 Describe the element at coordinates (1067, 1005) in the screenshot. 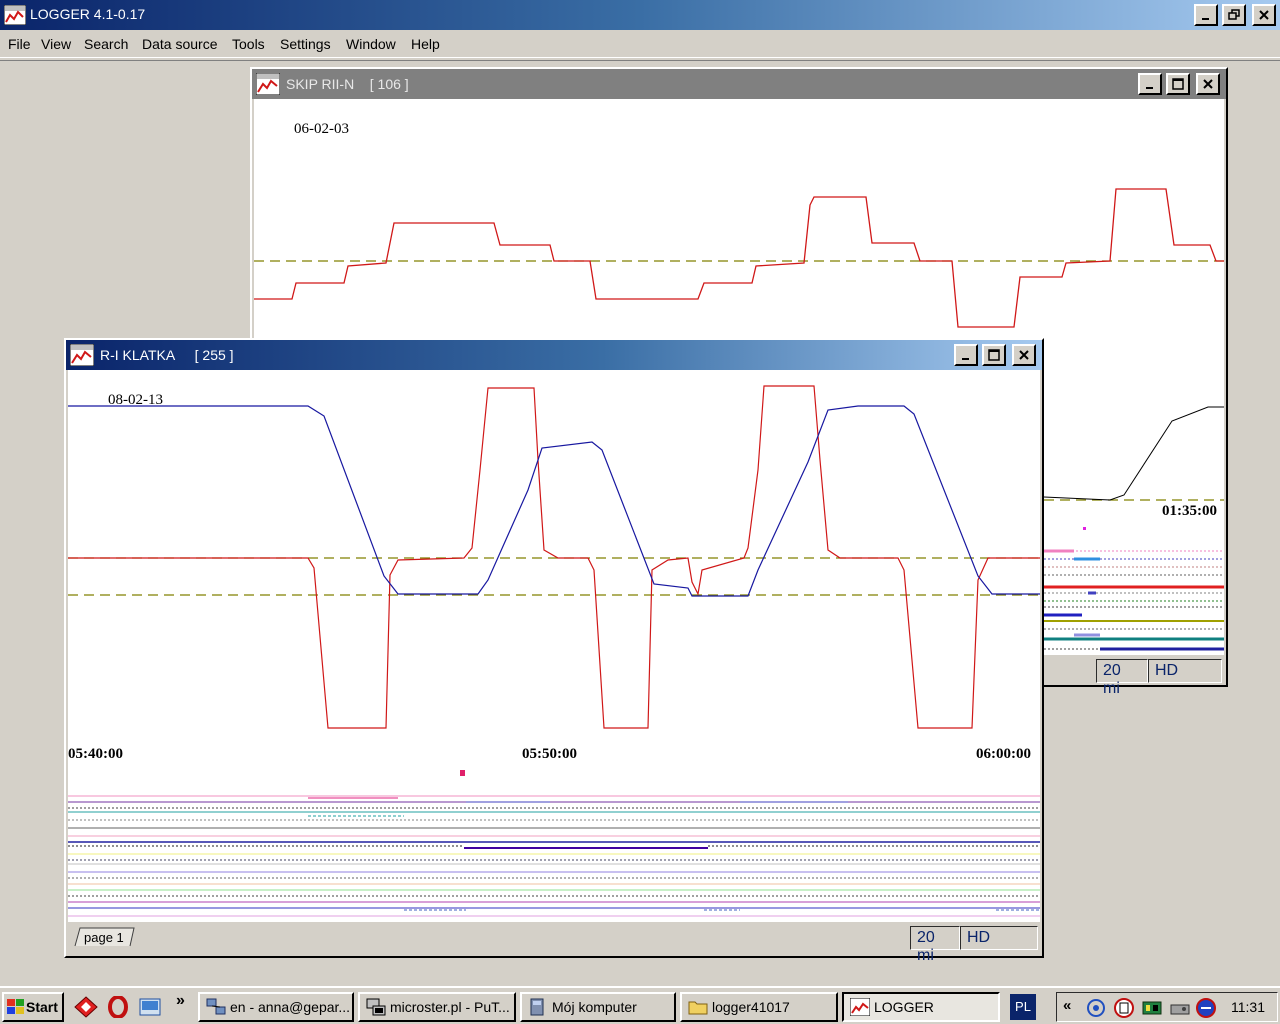

I see `tray-collapse-button: «` at that location.